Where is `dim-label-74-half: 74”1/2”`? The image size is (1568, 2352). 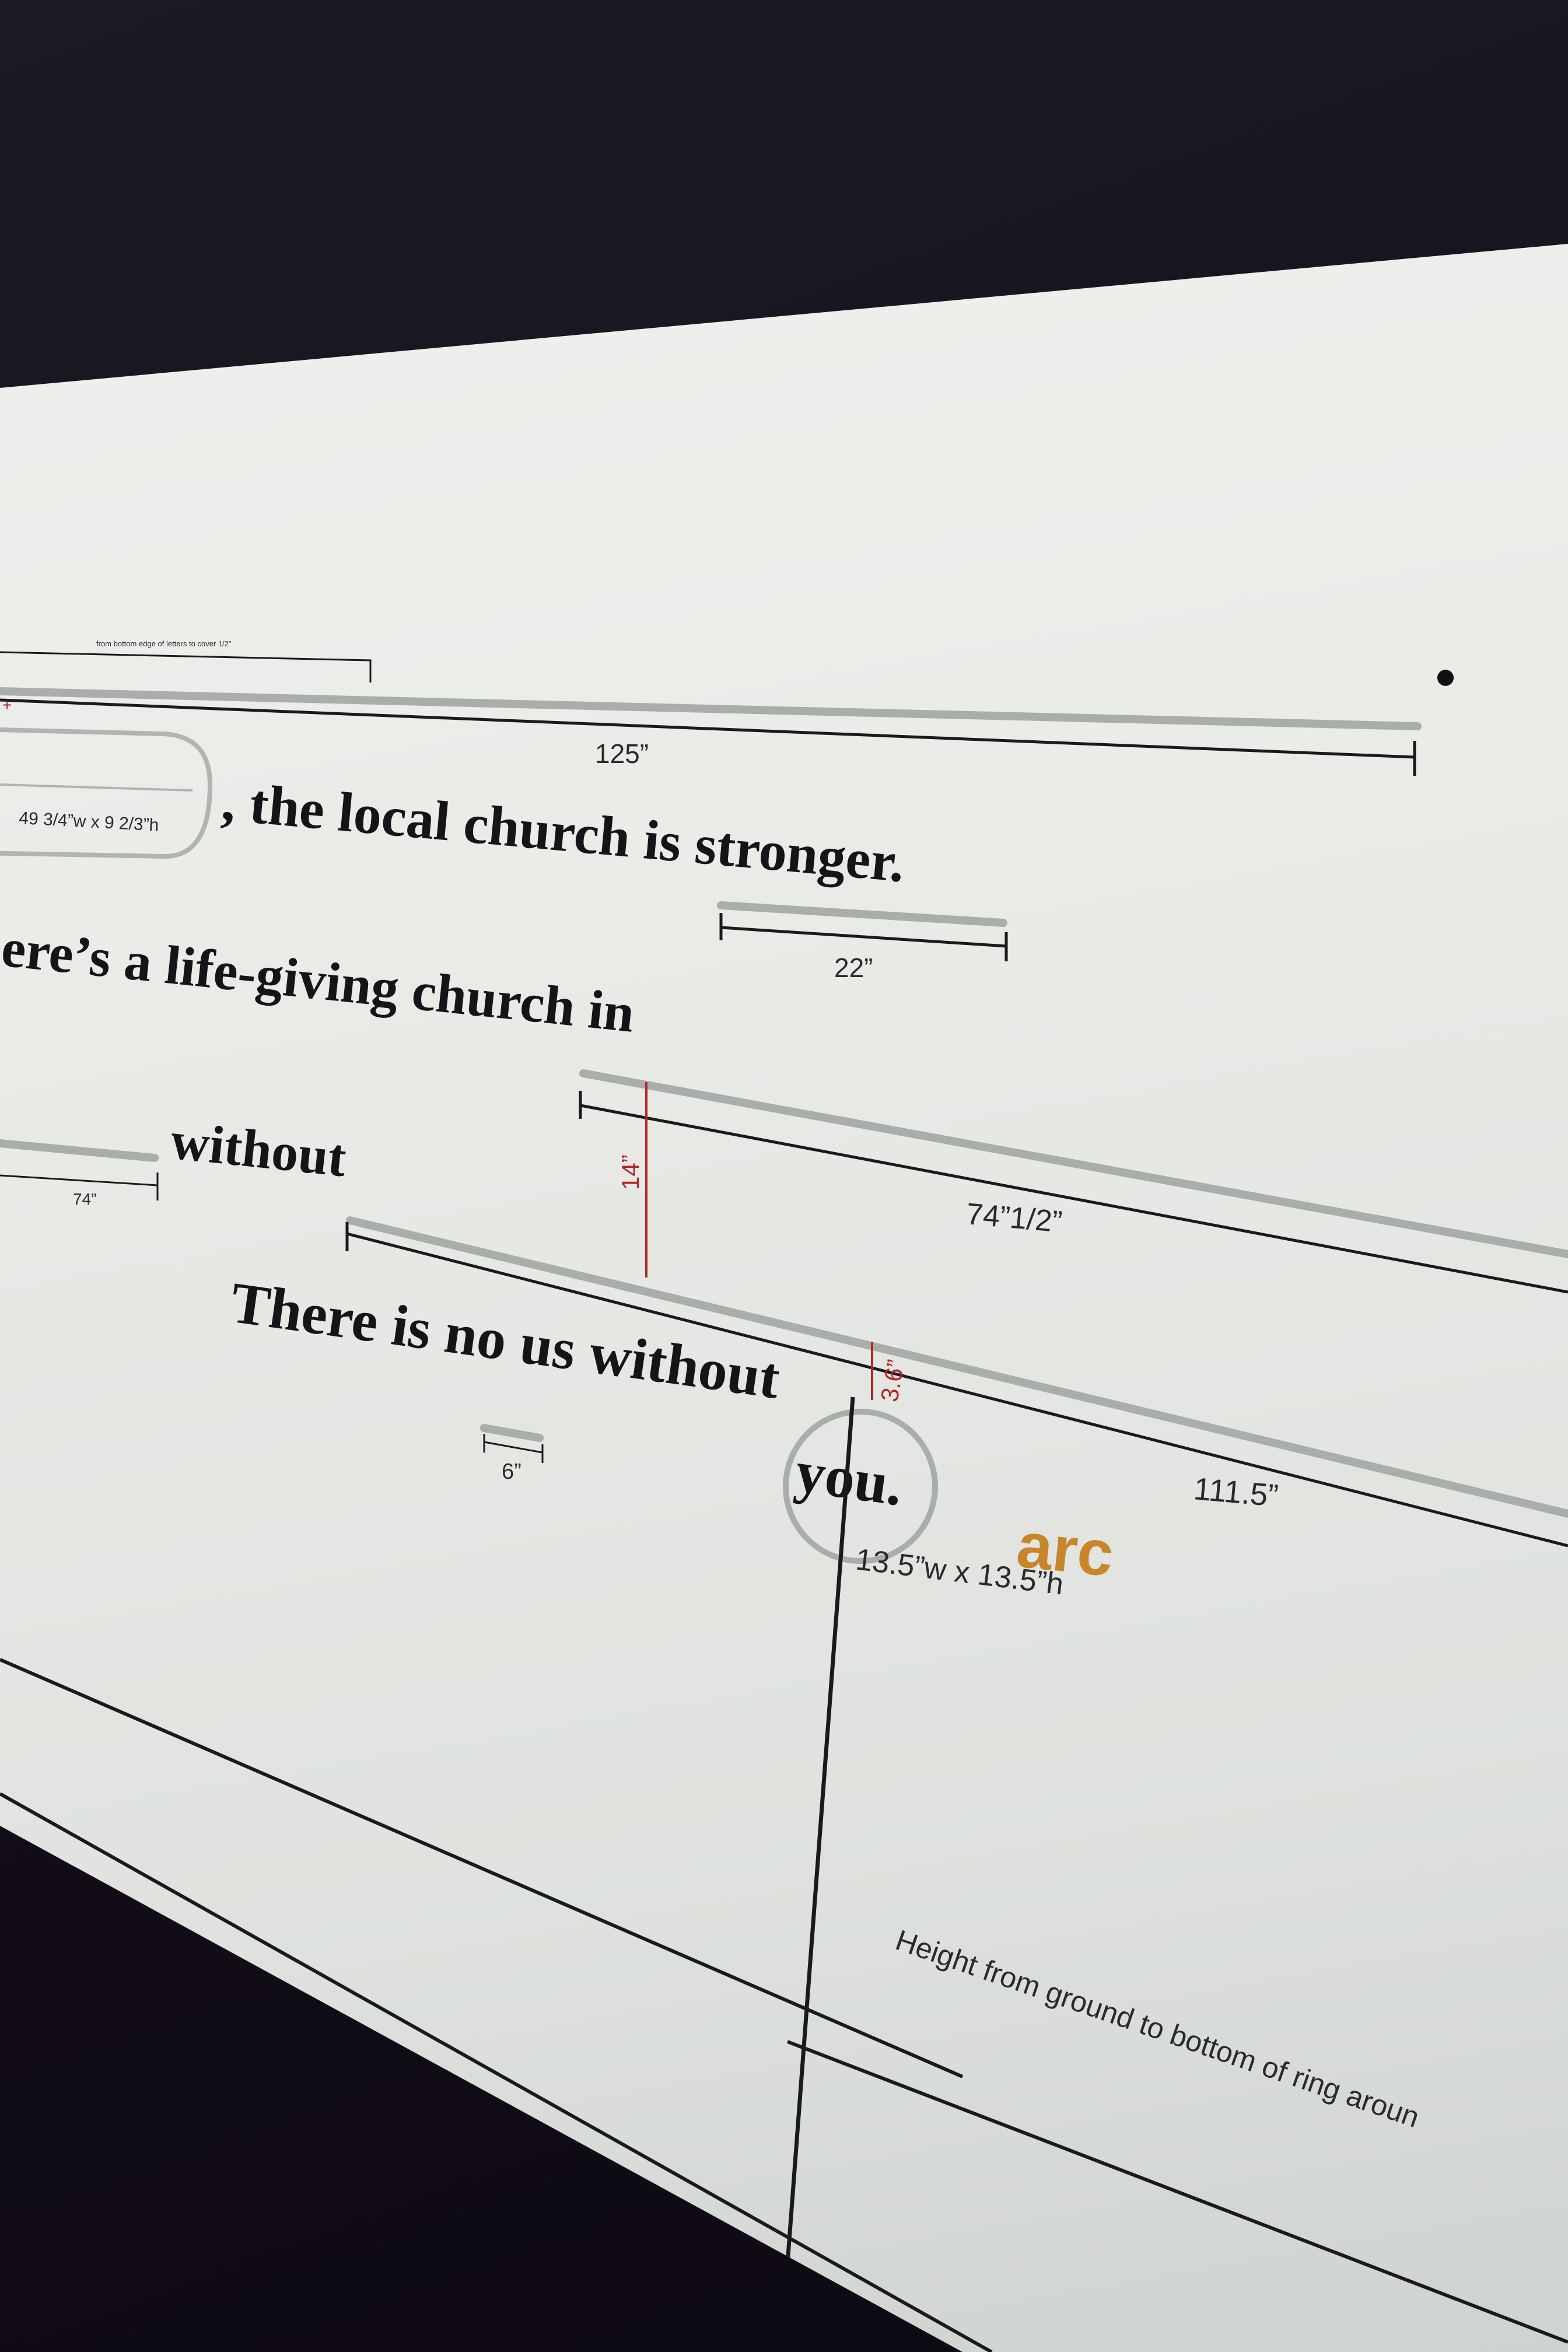 dim-label-74-half: 74”1/2” is located at coordinates (1014, 1218).